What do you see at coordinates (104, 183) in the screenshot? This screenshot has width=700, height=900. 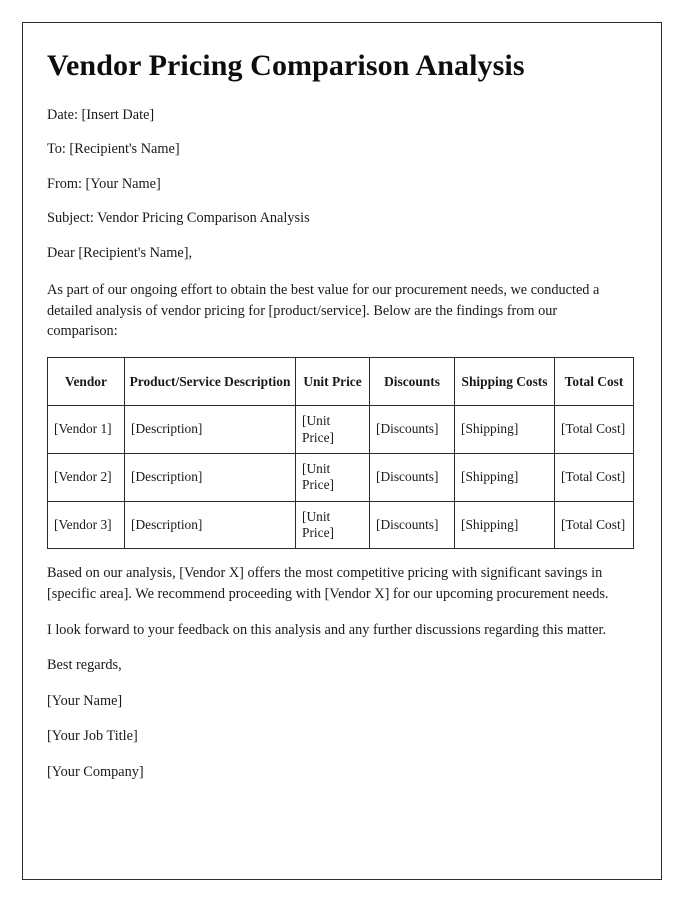 I see `sender-line: From: [Your Name]` at bounding box center [104, 183].